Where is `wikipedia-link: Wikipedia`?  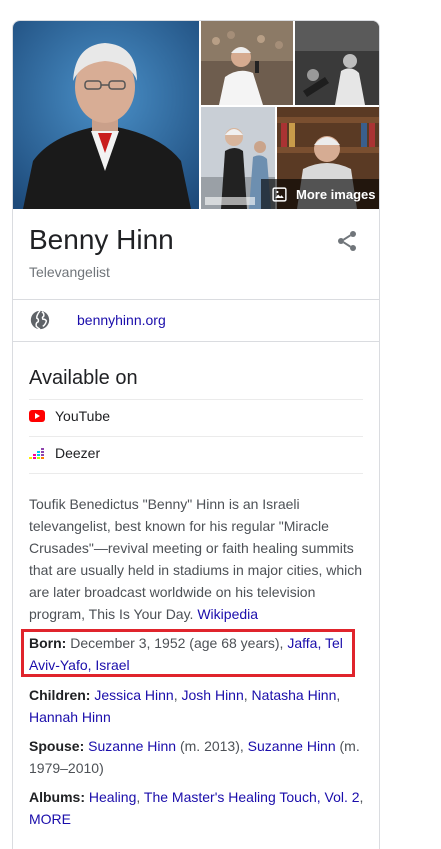 wikipedia-link: Wikipedia is located at coordinates (227, 614).